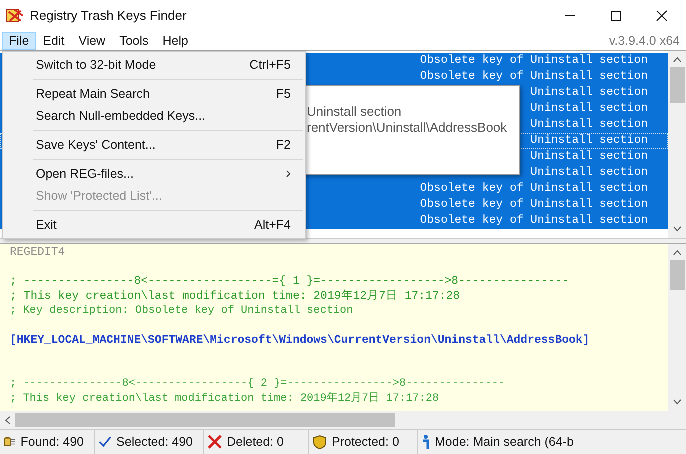  Describe the element at coordinates (52, 442) in the screenshot. I see `status-text: Found: 490` at that location.